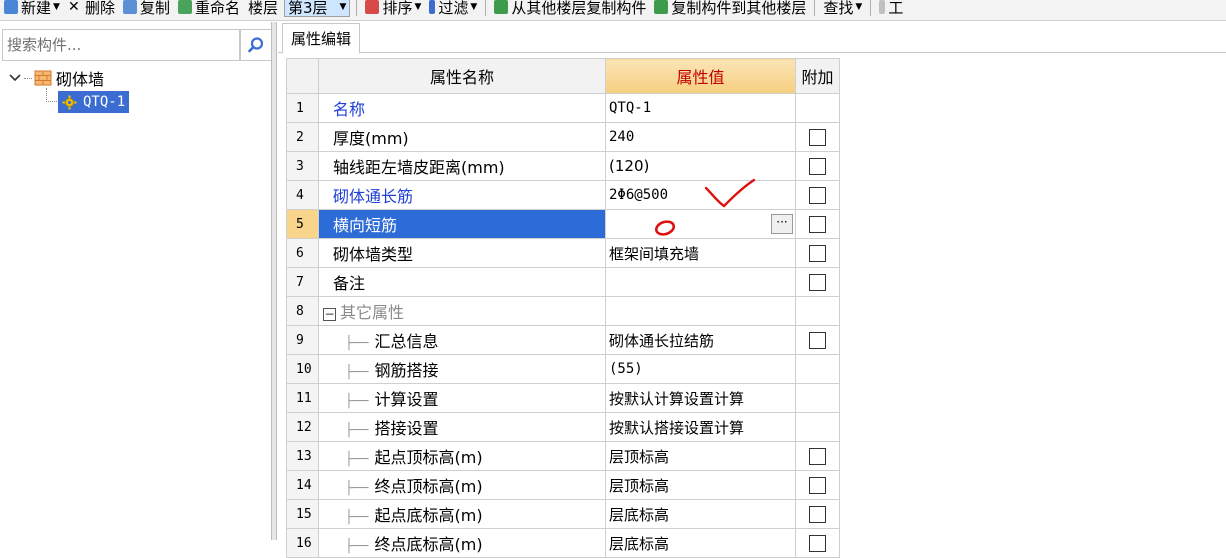 Image resolution: width=1226 pixels, height=558 pixels. I want to click on property-name-cell: − 其它属性, so click(462, 311).